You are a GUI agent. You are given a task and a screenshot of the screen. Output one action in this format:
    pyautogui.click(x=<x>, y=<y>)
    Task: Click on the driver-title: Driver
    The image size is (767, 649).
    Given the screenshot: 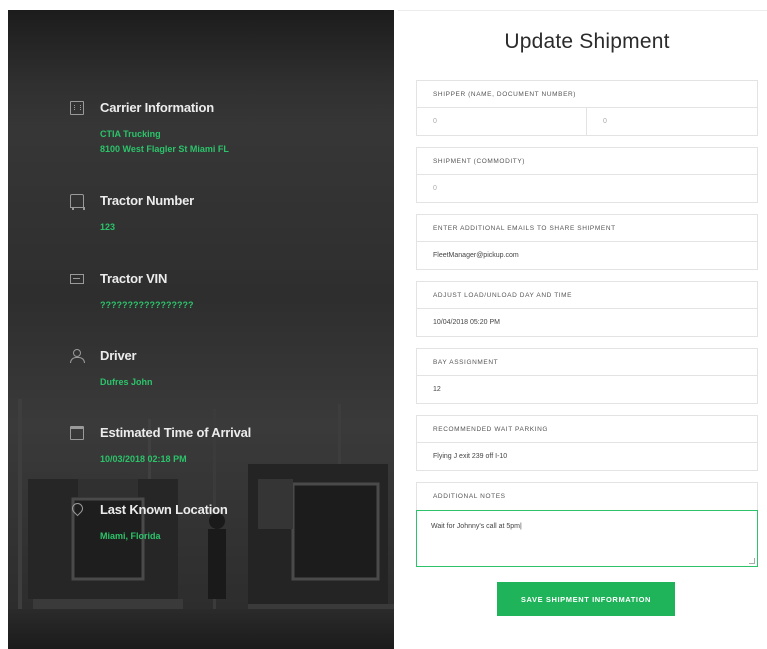 What is the action you would take?
    pyautogui.click(x=118, y=355)
    